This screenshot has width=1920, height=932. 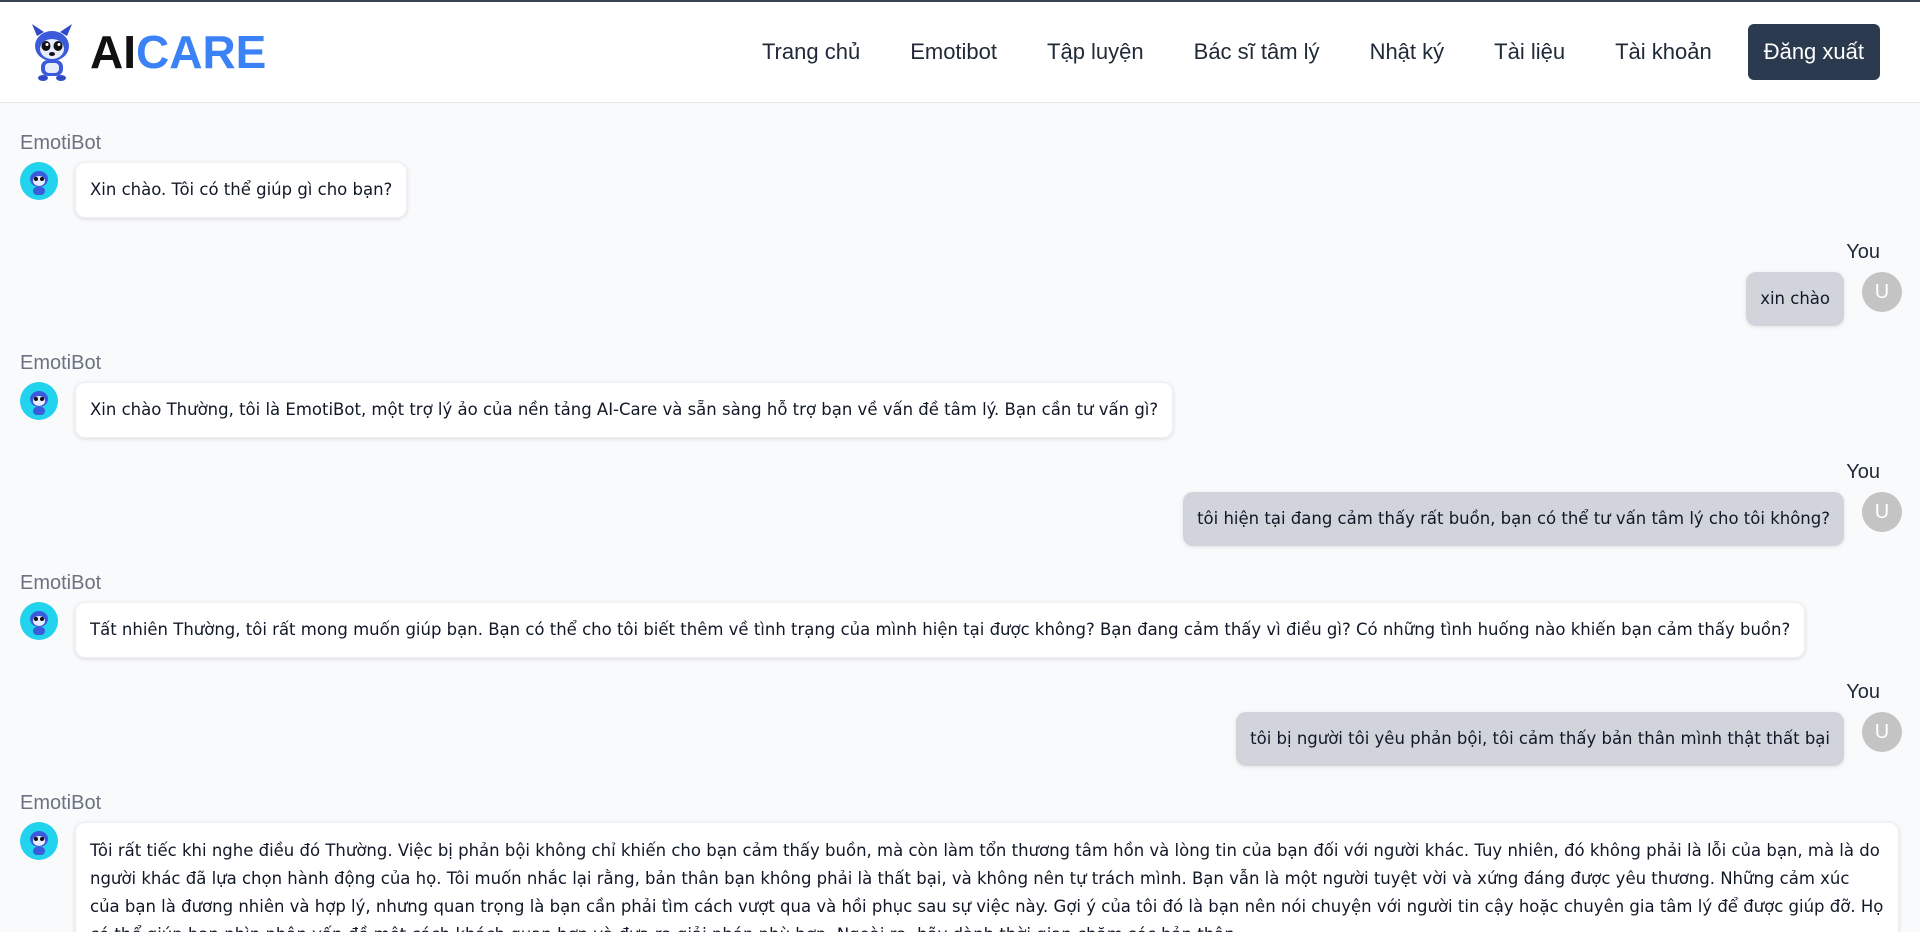 I want to click on logout-button: Đăng xuất, so click(x=1813, y=52).